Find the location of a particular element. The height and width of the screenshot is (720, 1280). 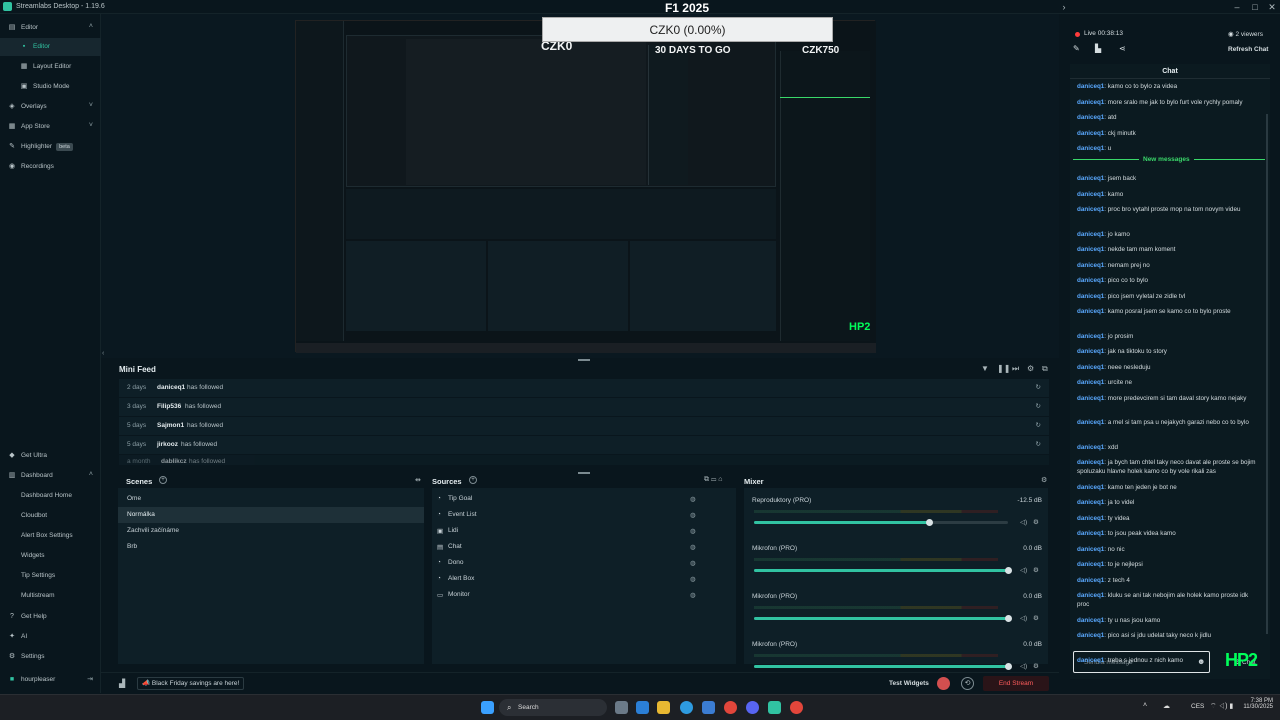

help-app-icon is located at coordinates (686, 707).